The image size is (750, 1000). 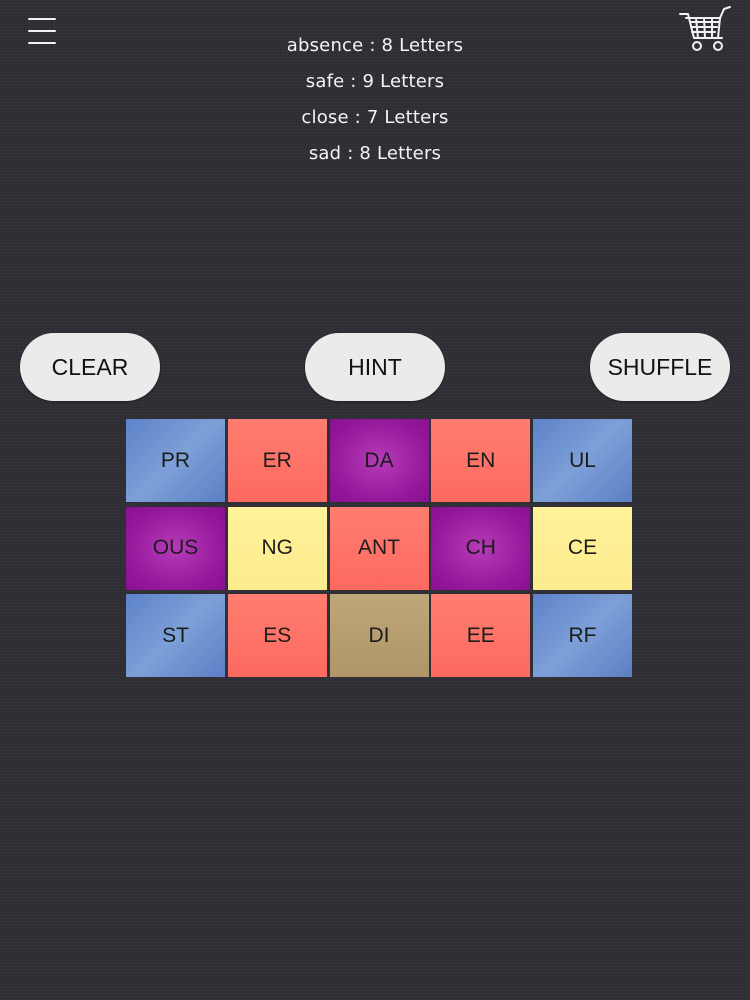 I want to click on clue-item: sad : 8 Letters, so click(x=375, y=153).